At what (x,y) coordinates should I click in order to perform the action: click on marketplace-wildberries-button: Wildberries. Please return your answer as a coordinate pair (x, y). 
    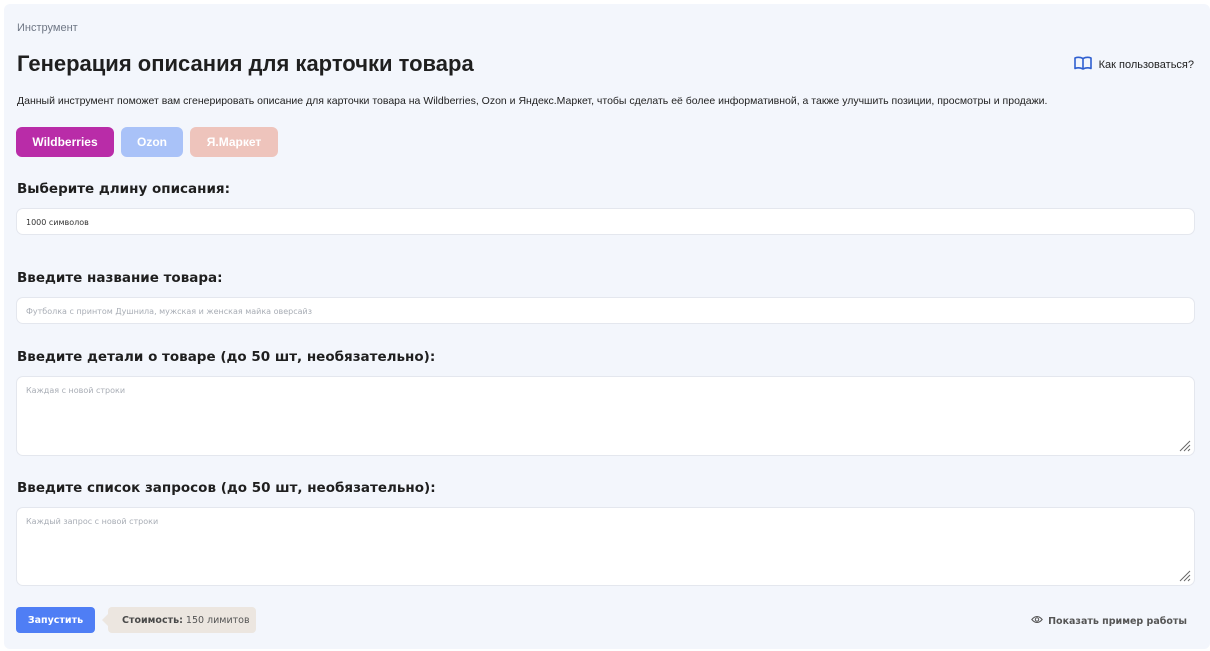
    Looking at the image, I should click on (65, 142).